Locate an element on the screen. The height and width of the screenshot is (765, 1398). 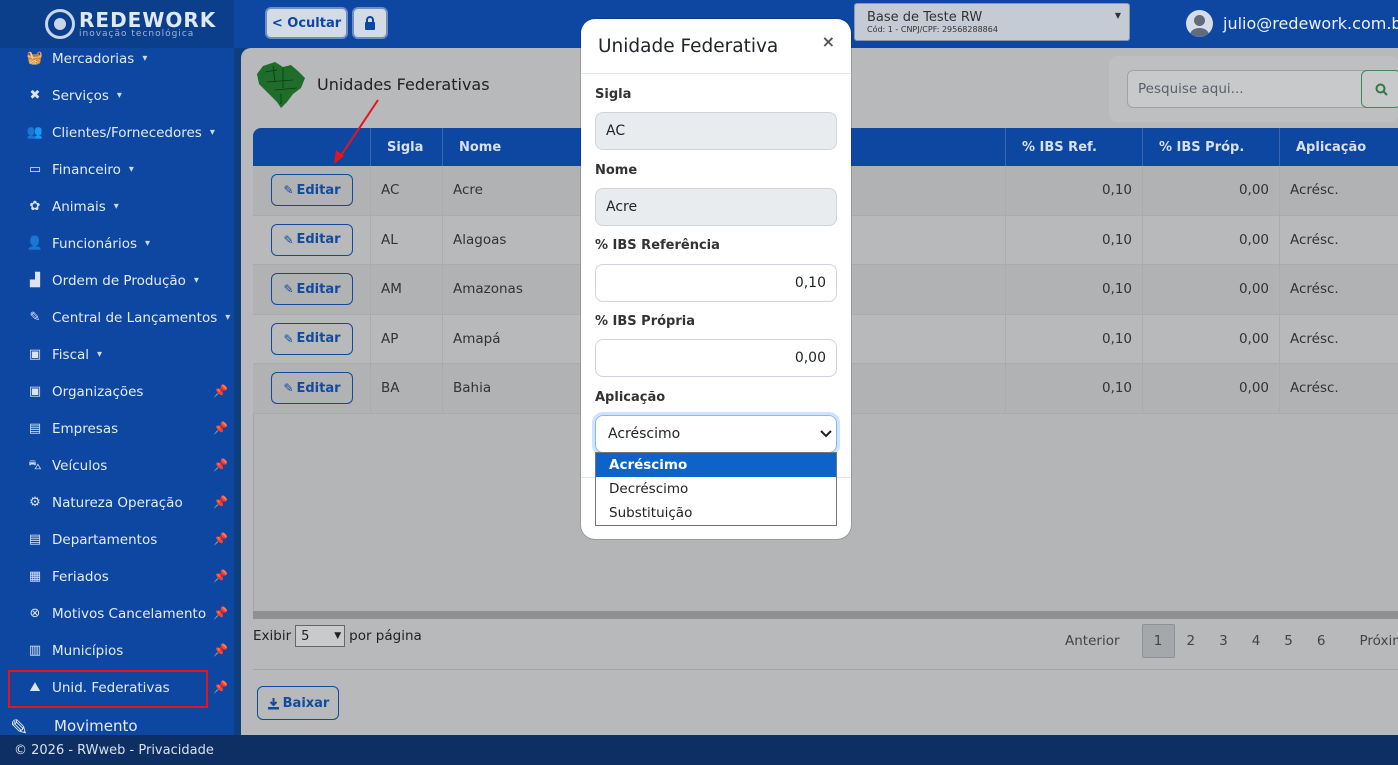
sidebar-item-empresas: ▤ Empresas 📌 is located at coordinates (117, 428).